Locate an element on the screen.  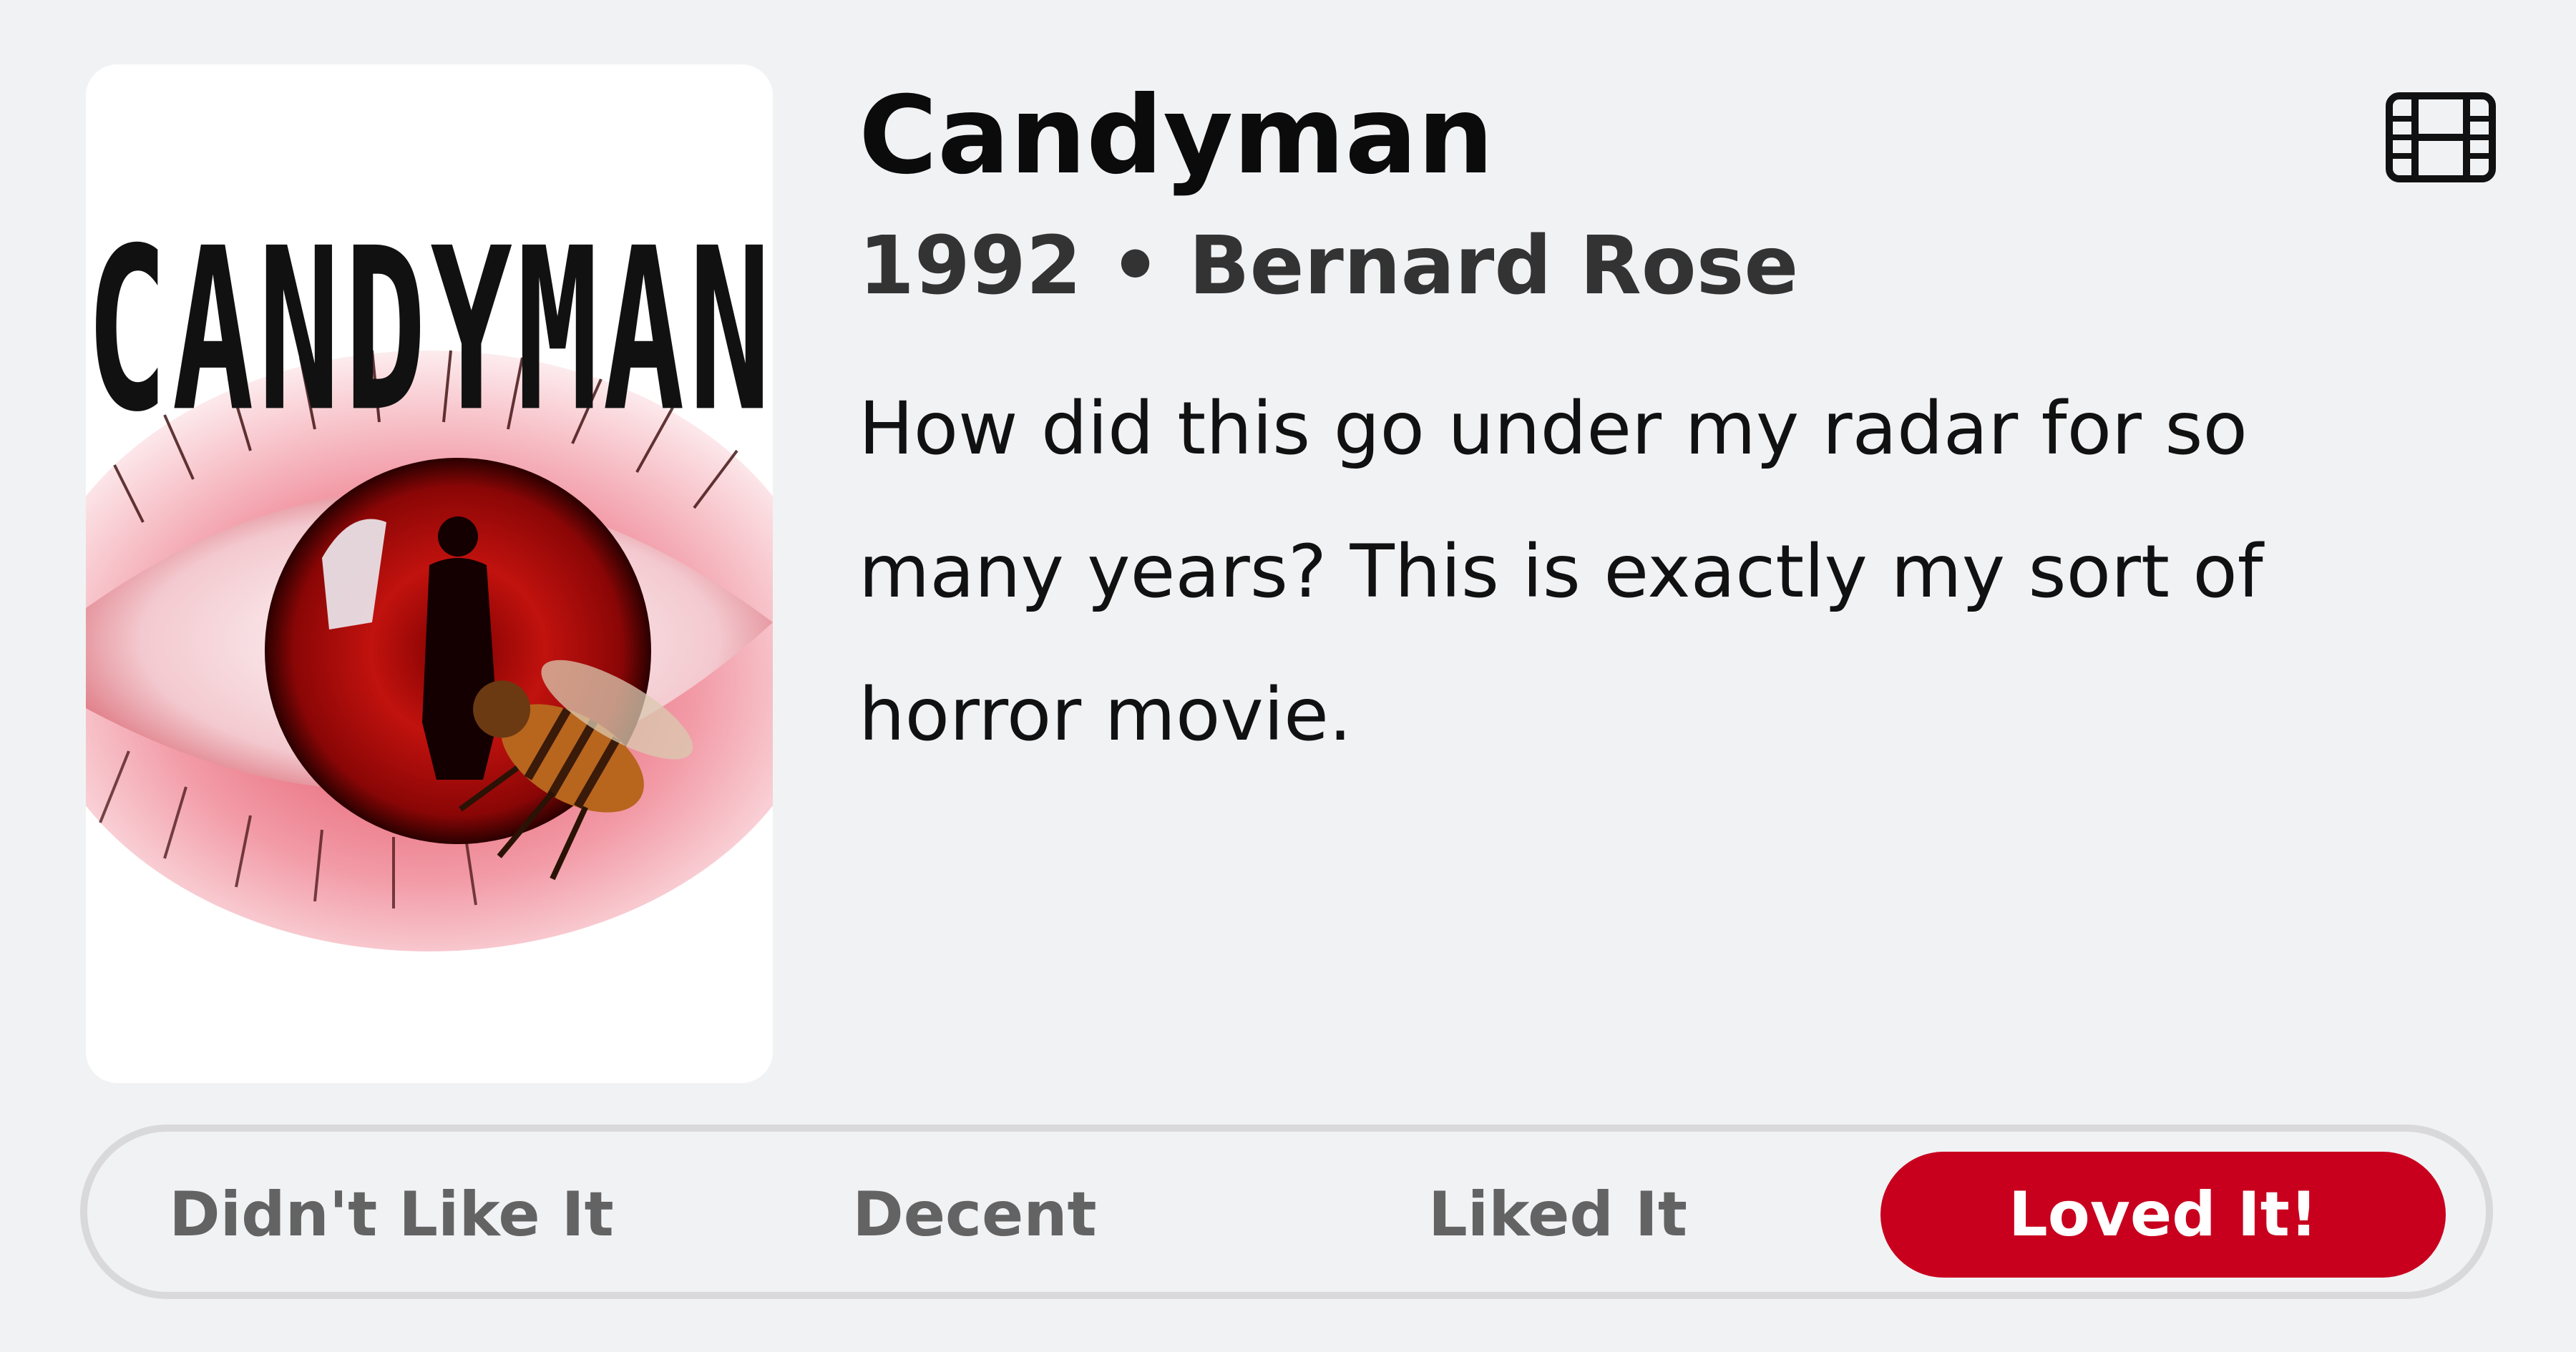
poster-wordmark: CANDYMAN is located at coordinates (429, 331).